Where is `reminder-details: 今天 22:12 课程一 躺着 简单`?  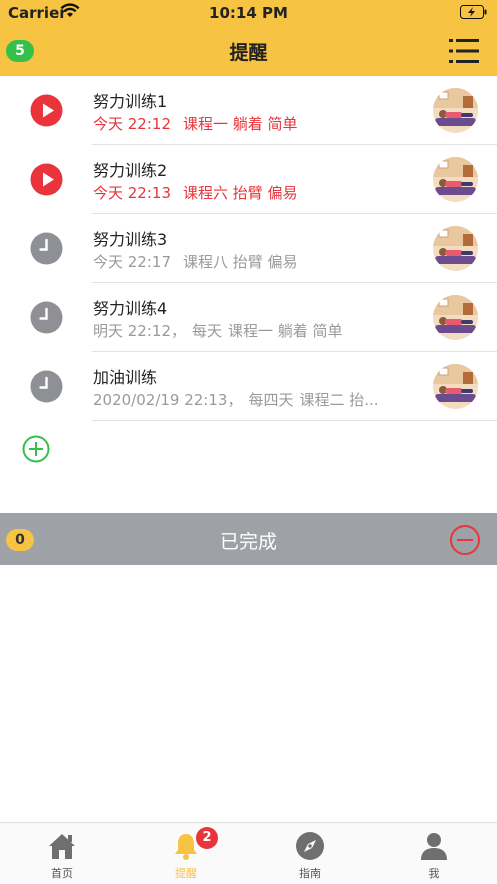 reminder-details: 今天 22:12 课程一 躺着 简单 is located at coordinates (258, 123).